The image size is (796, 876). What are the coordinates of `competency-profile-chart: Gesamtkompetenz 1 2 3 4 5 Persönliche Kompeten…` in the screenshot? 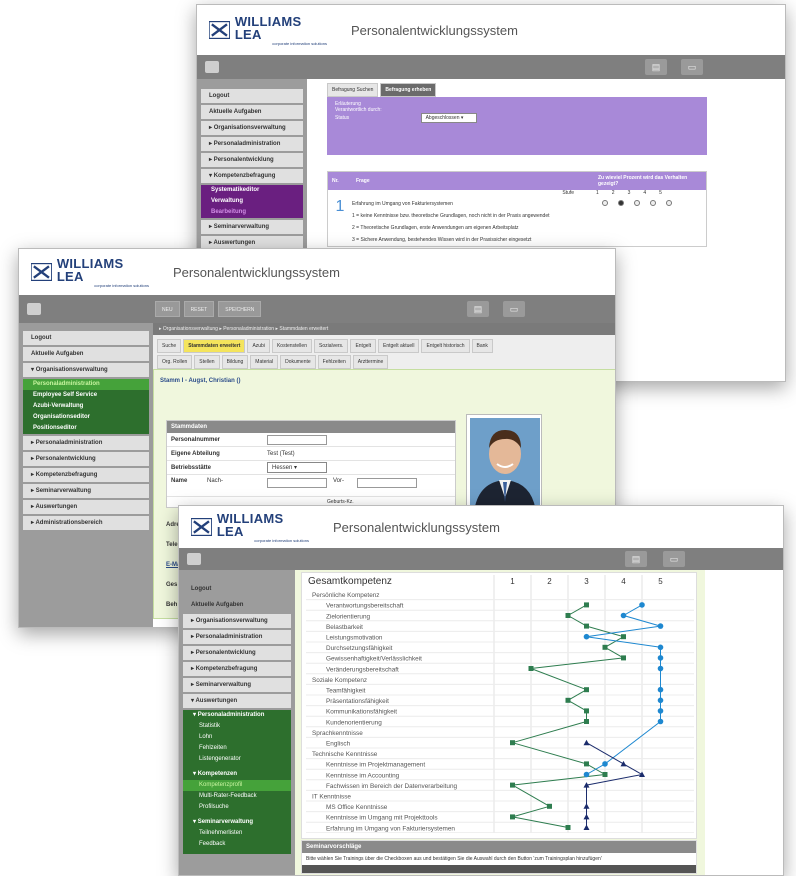 It's located at (500, 704).